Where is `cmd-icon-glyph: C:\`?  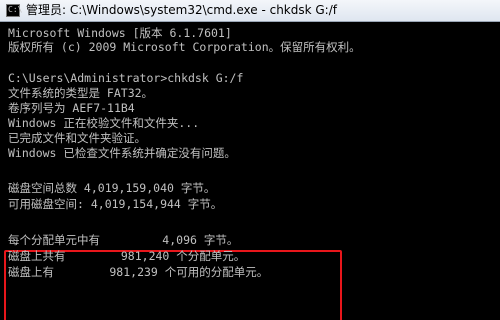
cmd-icon-glyph: C:\ is located at coordinates (15, 9).